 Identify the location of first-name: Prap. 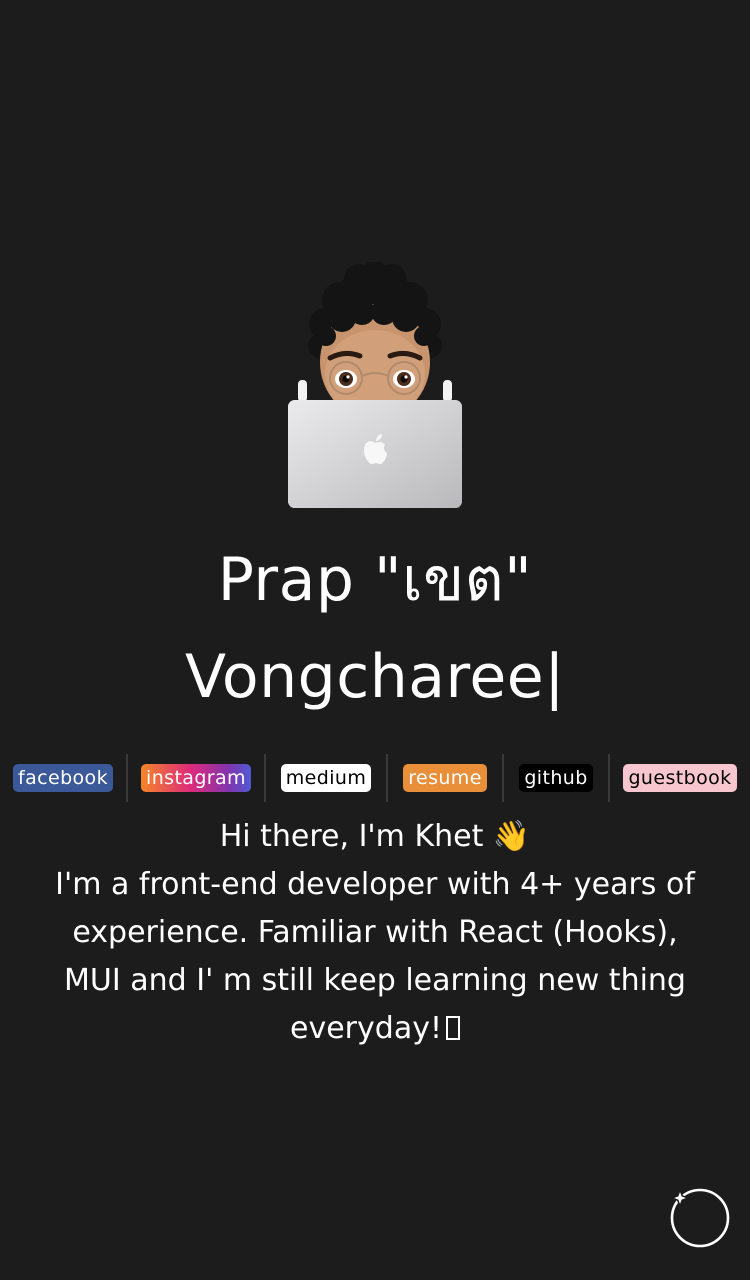
(286, 580).